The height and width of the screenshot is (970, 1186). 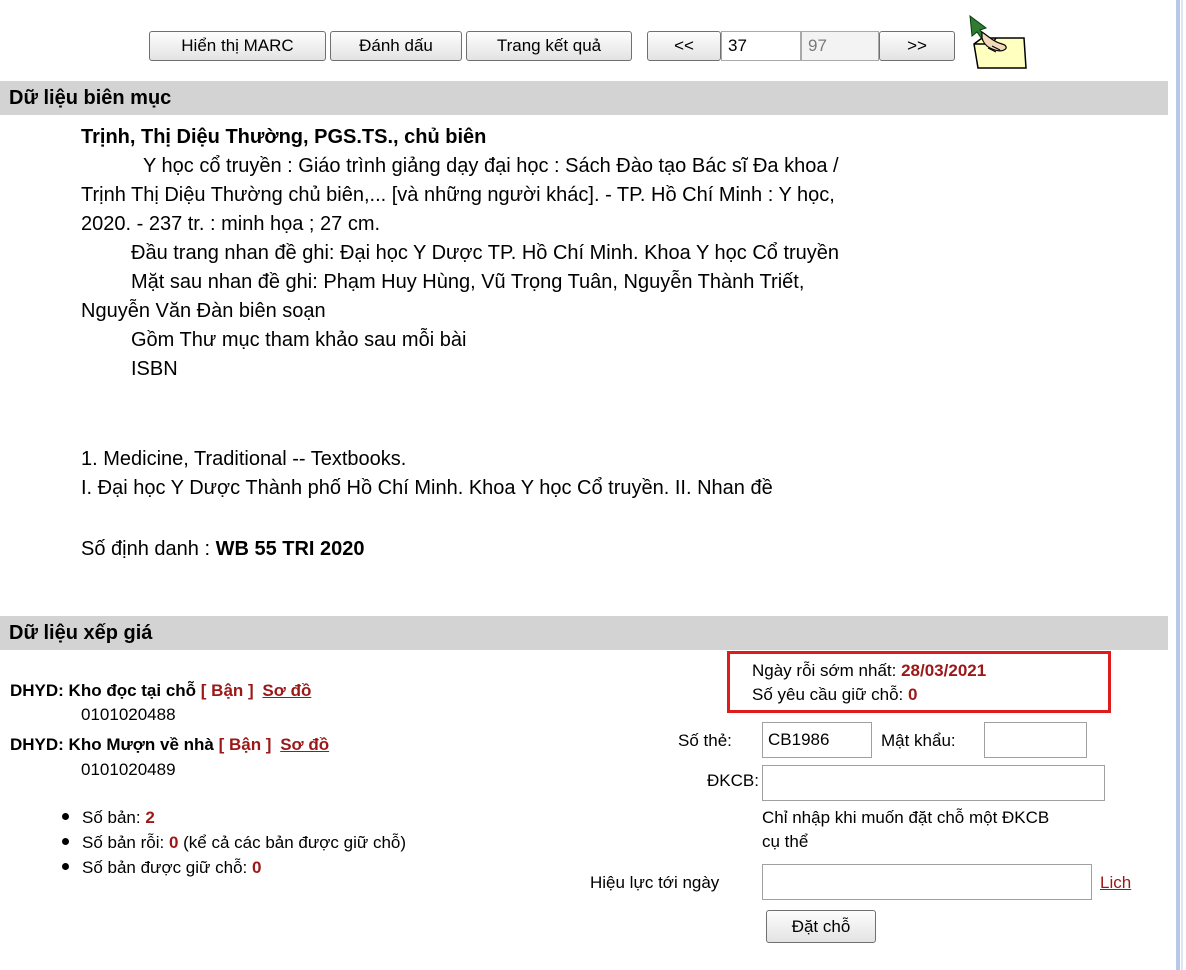 What do you see at coordinates (150, 817) in the screenshot?
I see `copies-value: 2` at bounding box center [150, 817].